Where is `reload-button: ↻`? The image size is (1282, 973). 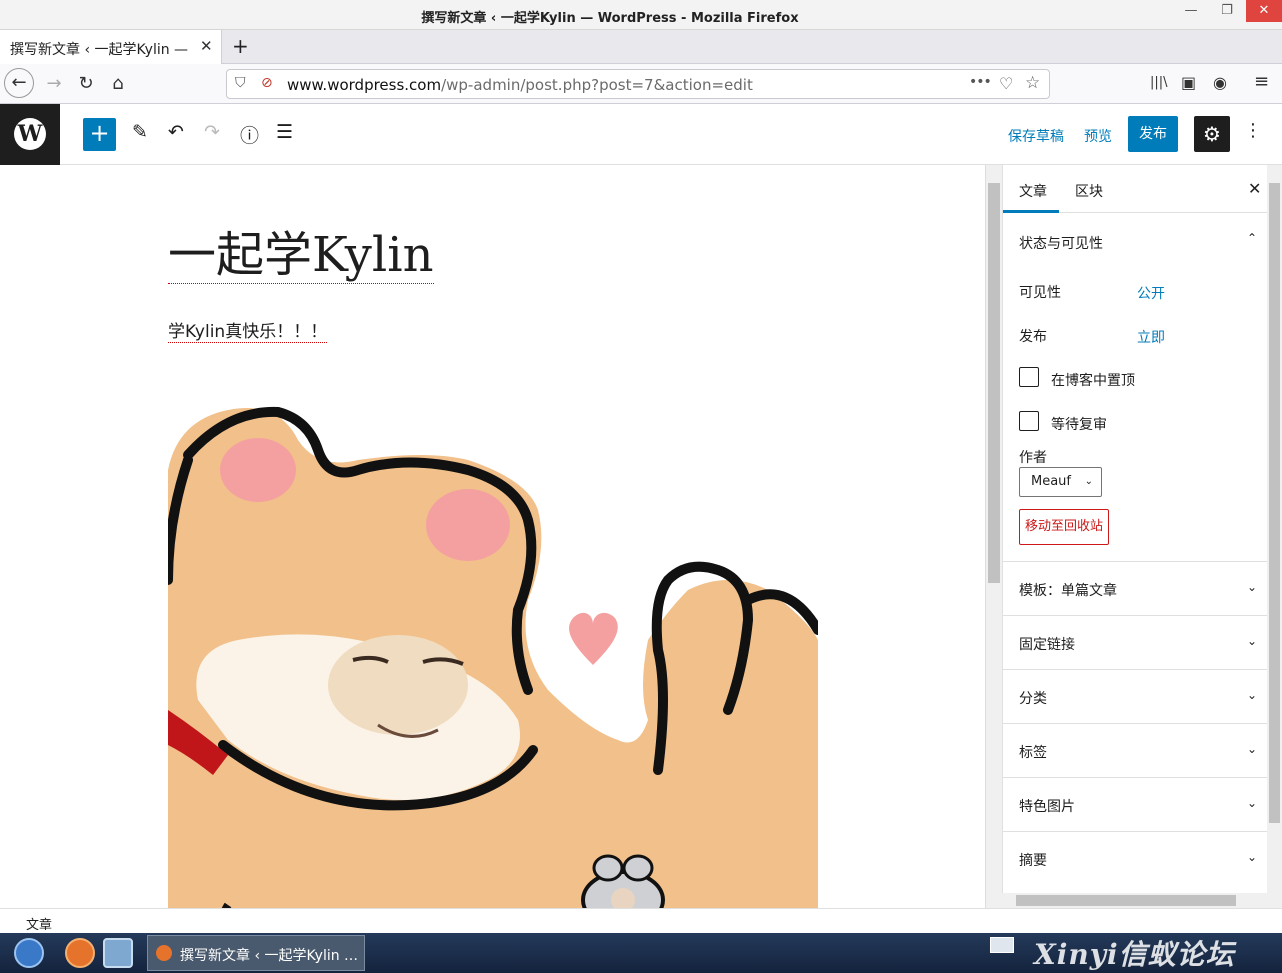 reload-button: ↻ is located at coordinates (86, 84).